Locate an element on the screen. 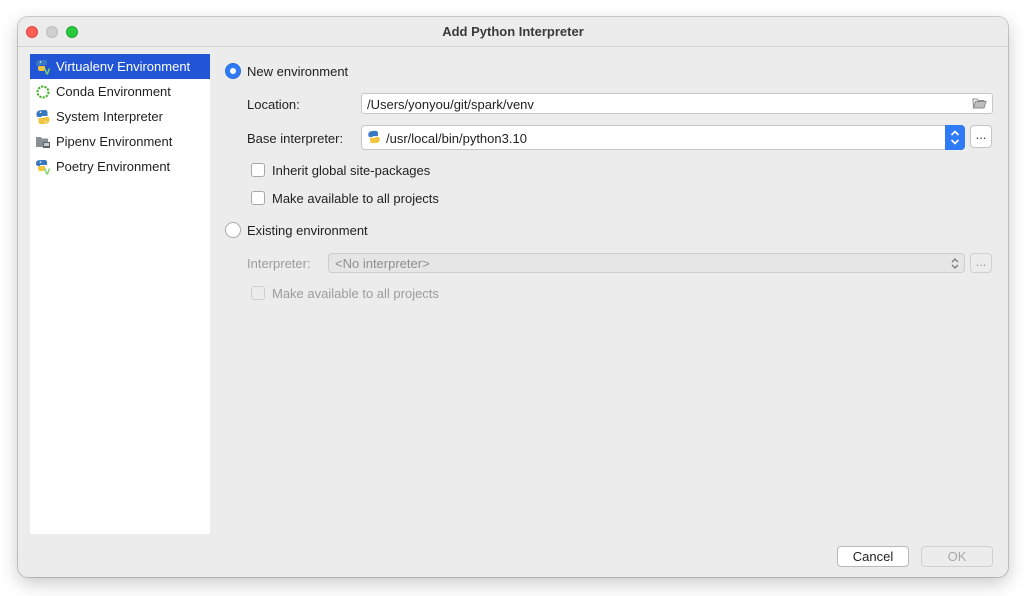 This screenshot has width=1026, height=596. inherit-site-packages-checkbox is located at coordinates (258, 170).